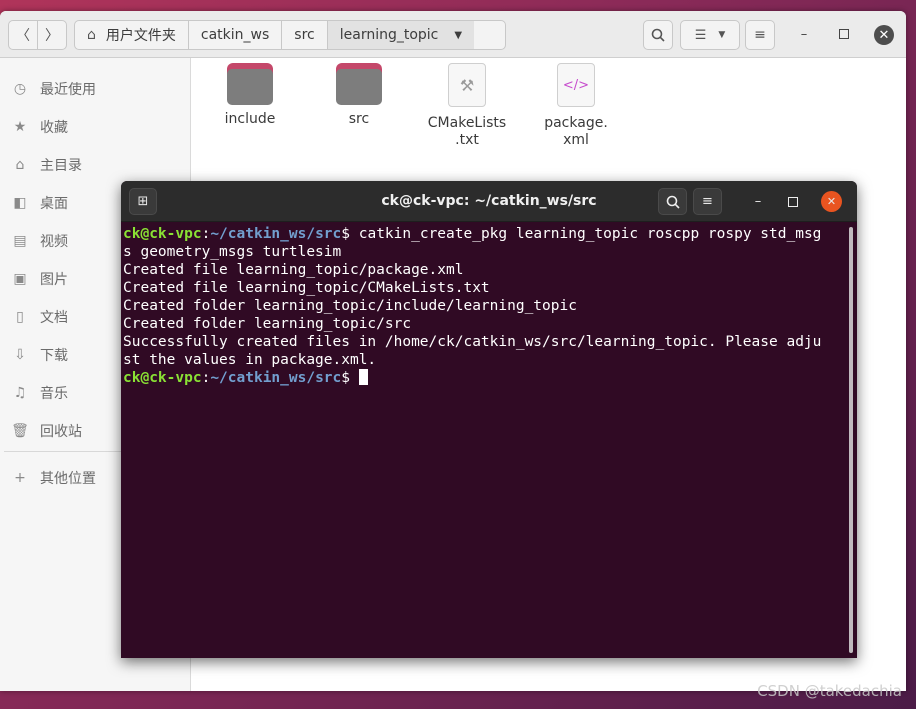  I want to click on file-item-cmakelists: ⚒ CMakeLists .txt, so click(467, 106).